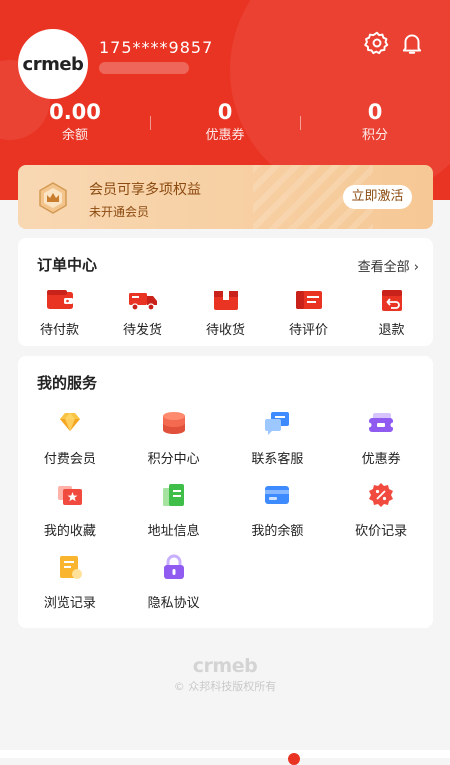 The width and height of the screenshot is (450, 765). I want to click on user-phone: 175****9857, so click(156, 47).